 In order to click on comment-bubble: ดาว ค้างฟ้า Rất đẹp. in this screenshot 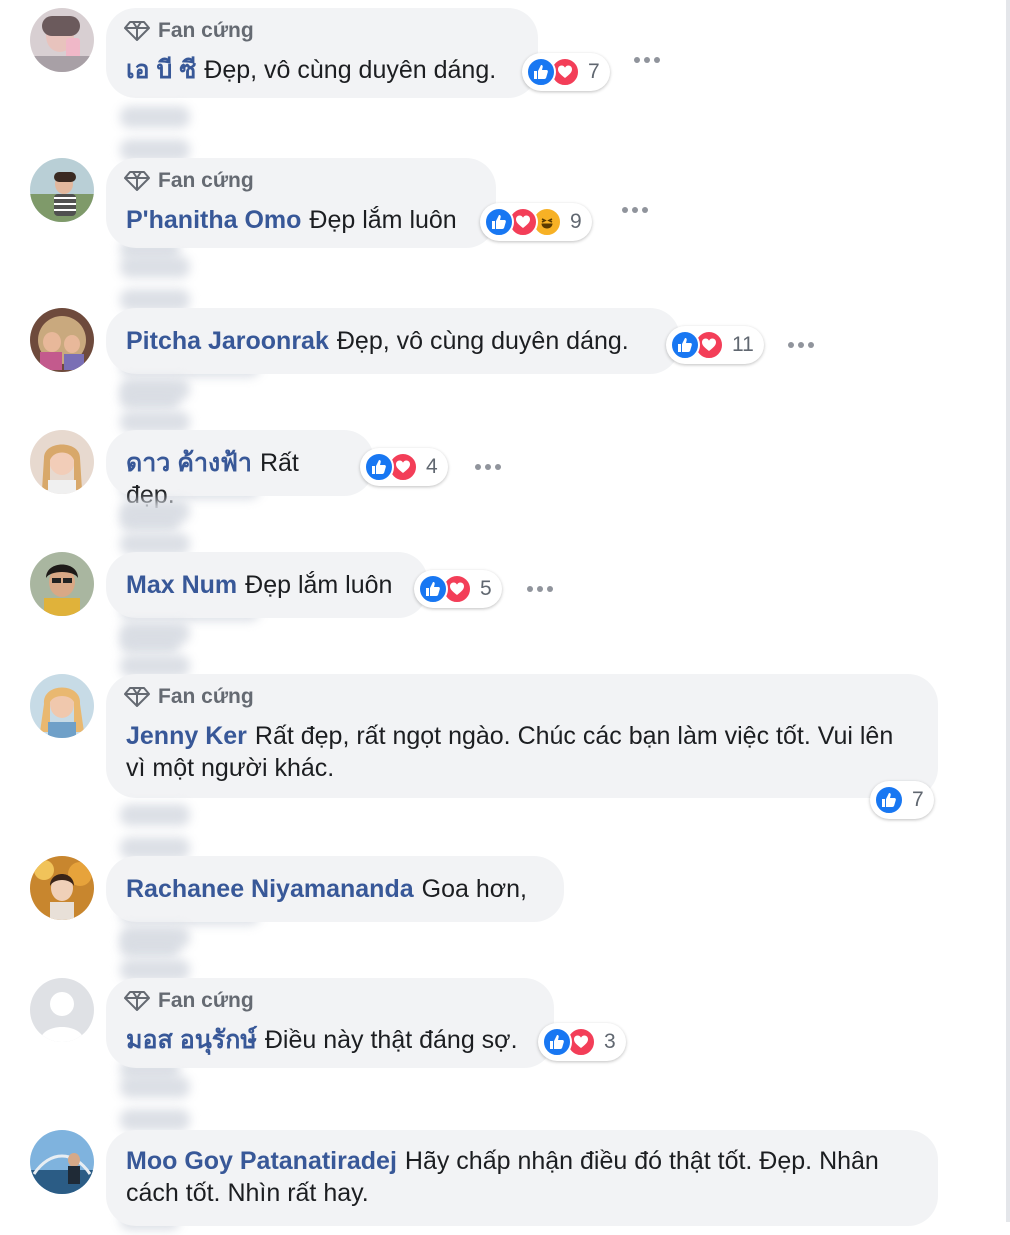, I will do `click(240, 469)`.